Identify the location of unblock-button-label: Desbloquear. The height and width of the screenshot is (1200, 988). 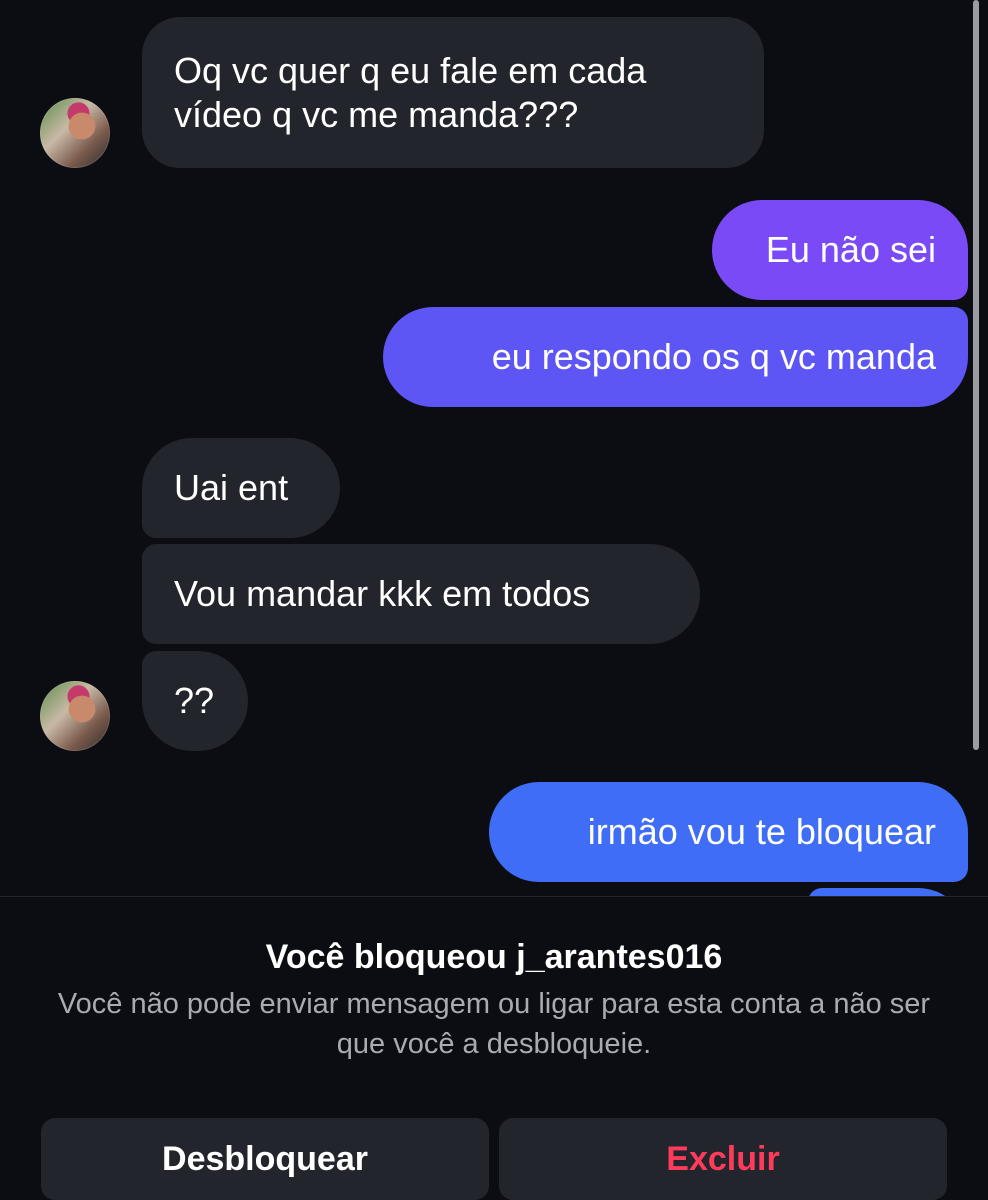
(265, 1158).